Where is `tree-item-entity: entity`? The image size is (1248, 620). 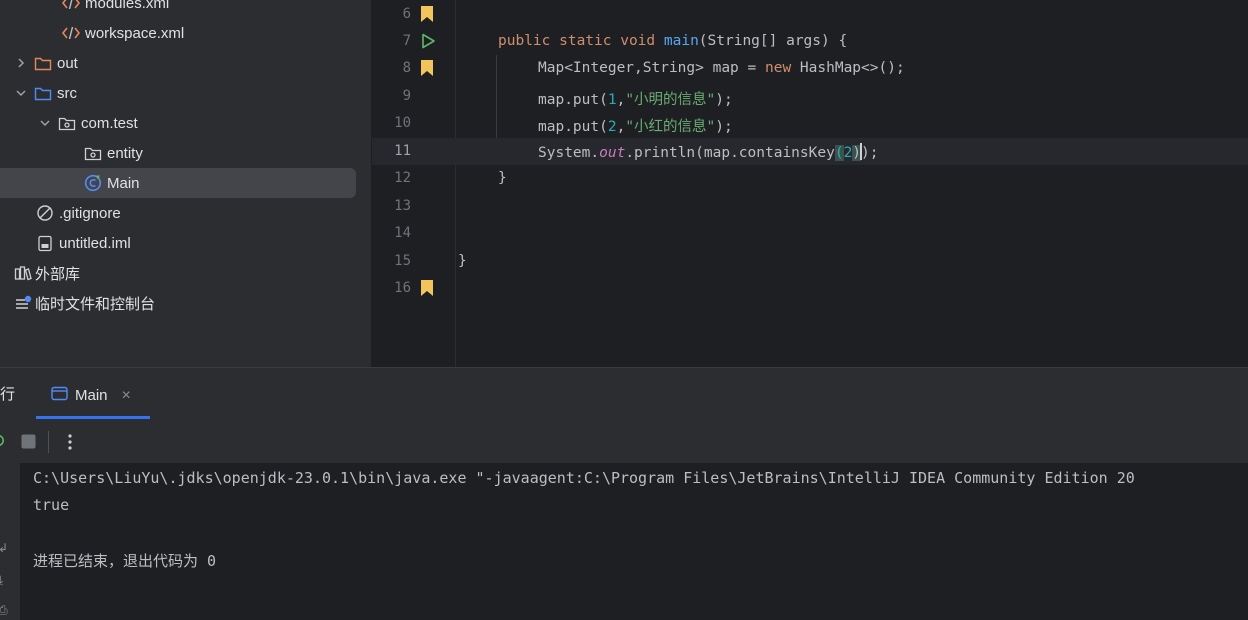
tree-item-entity: entity is located at coordinates (185, 153).